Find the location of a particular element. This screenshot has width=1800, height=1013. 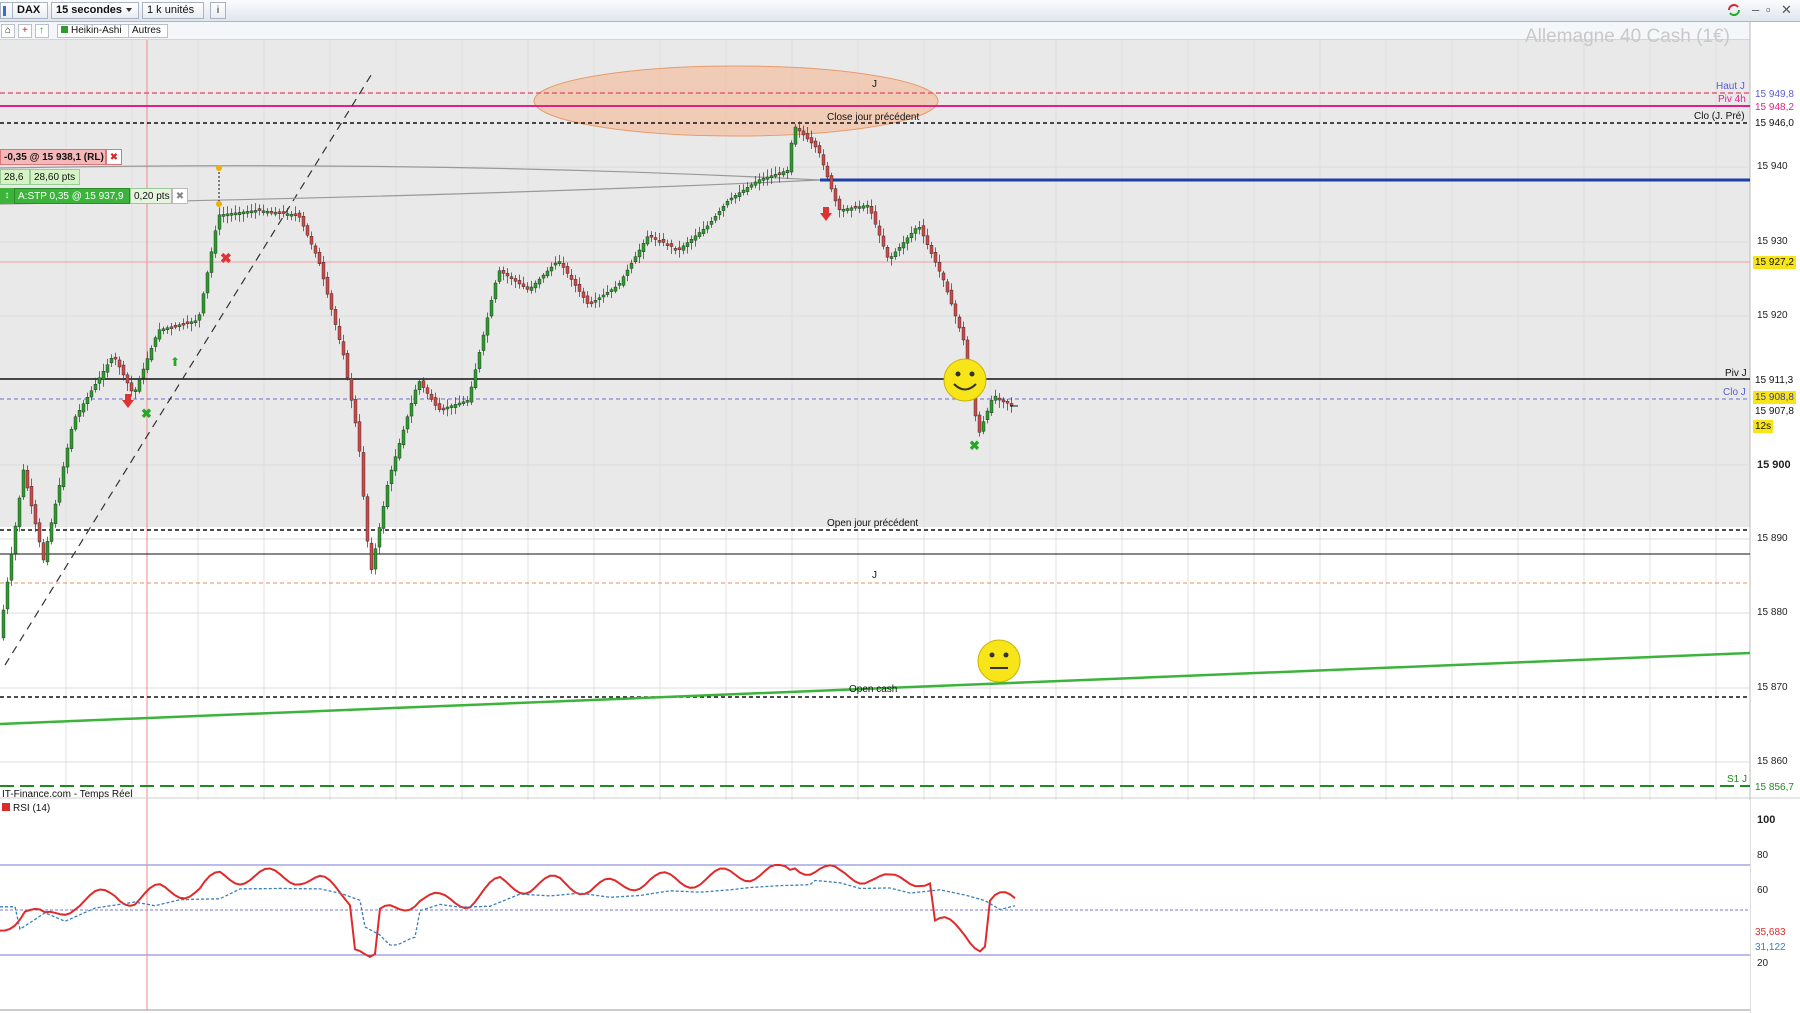

price-tag-last: 15 907,8 is located at coordinates (1774, 411).